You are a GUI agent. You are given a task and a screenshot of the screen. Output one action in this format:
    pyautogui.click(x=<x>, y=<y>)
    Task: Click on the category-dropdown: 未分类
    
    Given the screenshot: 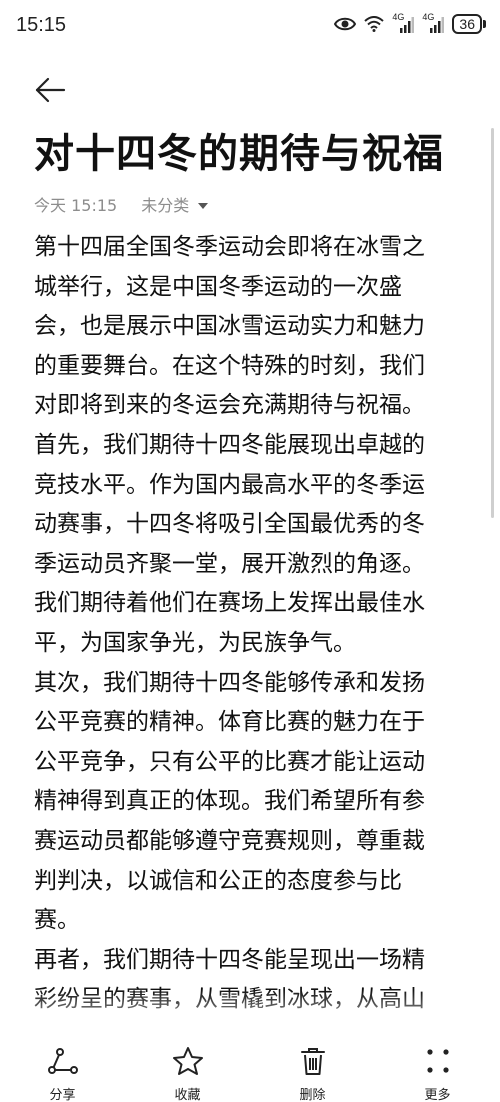 What is the action you would take?
    pyautogui.click(x=175, y=204)
    